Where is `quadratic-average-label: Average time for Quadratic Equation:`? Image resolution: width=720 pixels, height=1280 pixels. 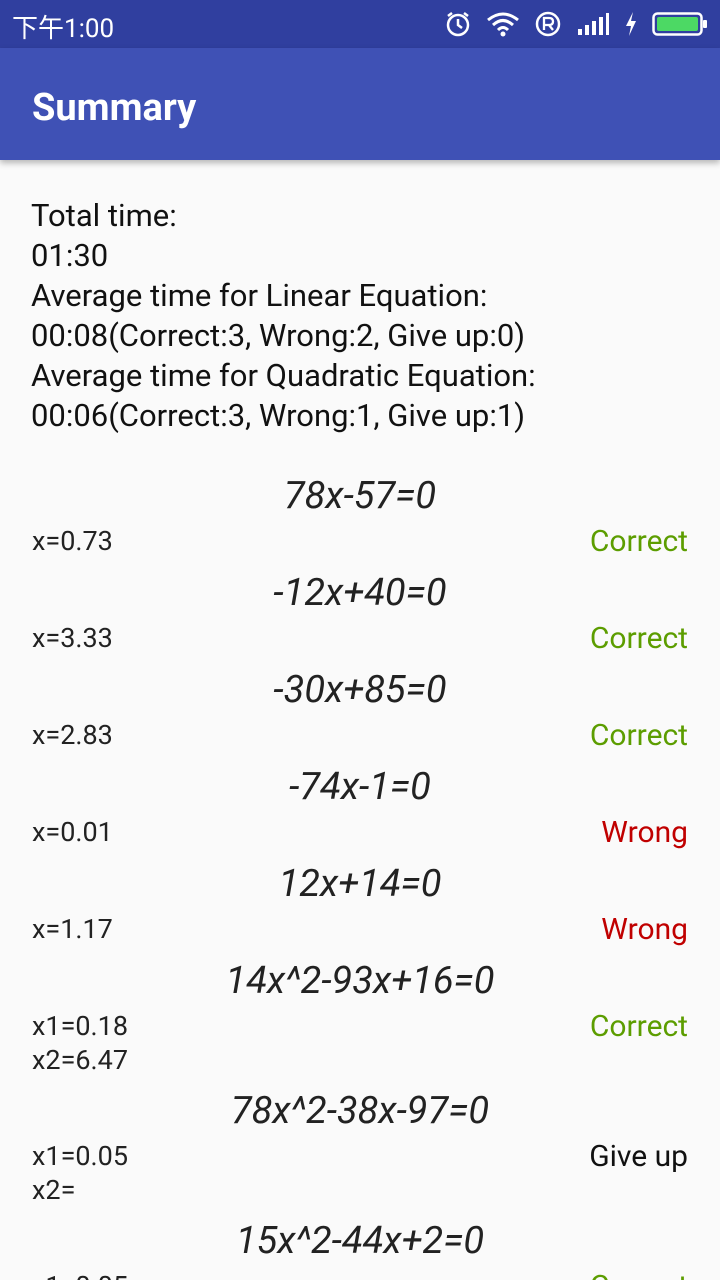
quadratic-average-label: Average time for Quadratic Equation: is located at coordinates (283, 375).